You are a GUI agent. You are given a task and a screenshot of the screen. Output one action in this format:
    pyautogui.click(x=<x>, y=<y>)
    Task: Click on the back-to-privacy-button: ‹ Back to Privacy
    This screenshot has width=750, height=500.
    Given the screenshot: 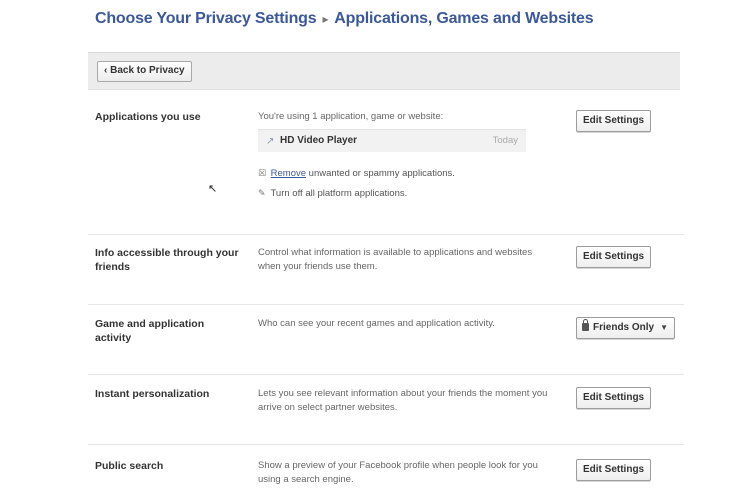 What is the action you would take?
    pyautogui.click(x=144, y=71)
    